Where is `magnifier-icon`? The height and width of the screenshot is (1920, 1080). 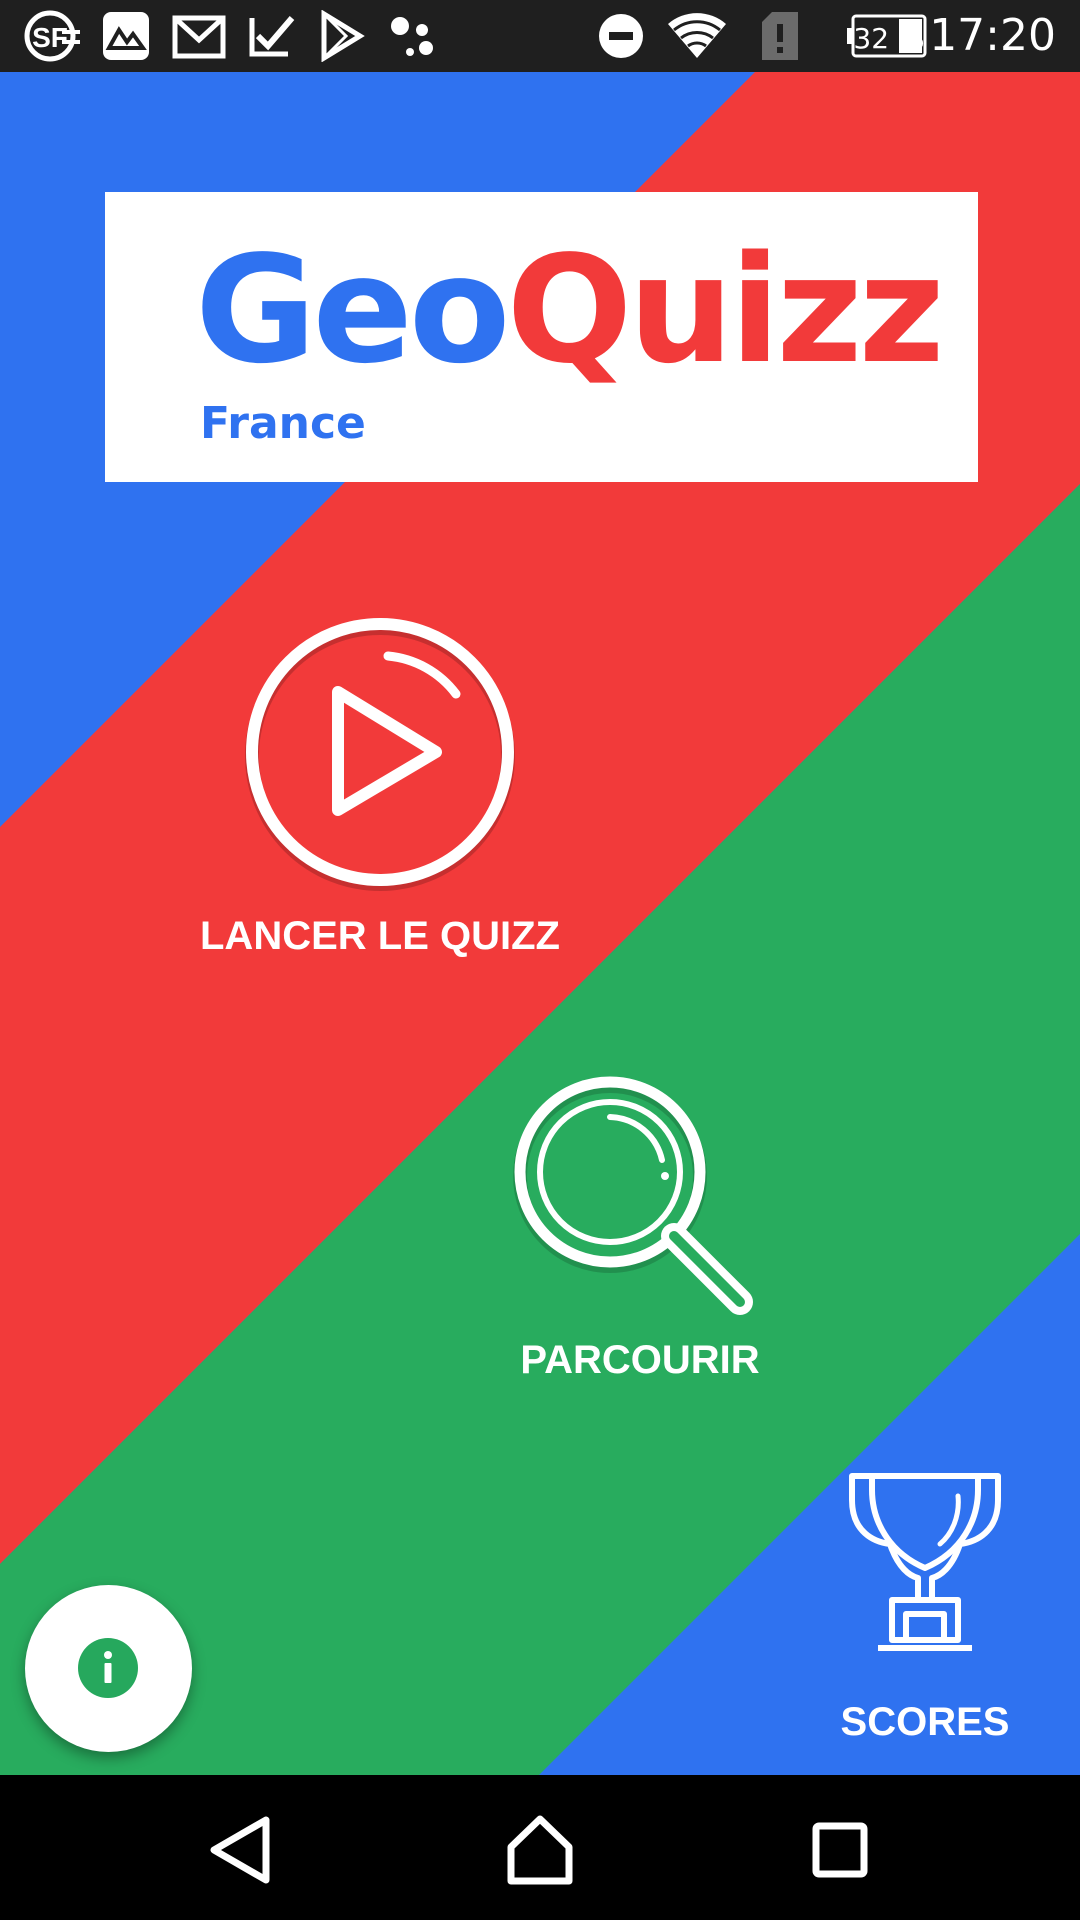 magnifier-icon is located at coordinates (633, 1195).